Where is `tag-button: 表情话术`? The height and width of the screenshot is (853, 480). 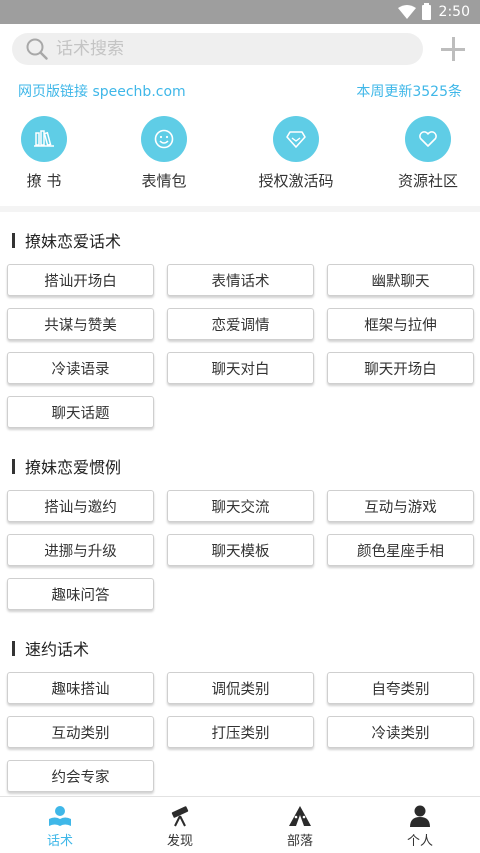 tag-button: 表情话术 is located at coordinates (240, 280).